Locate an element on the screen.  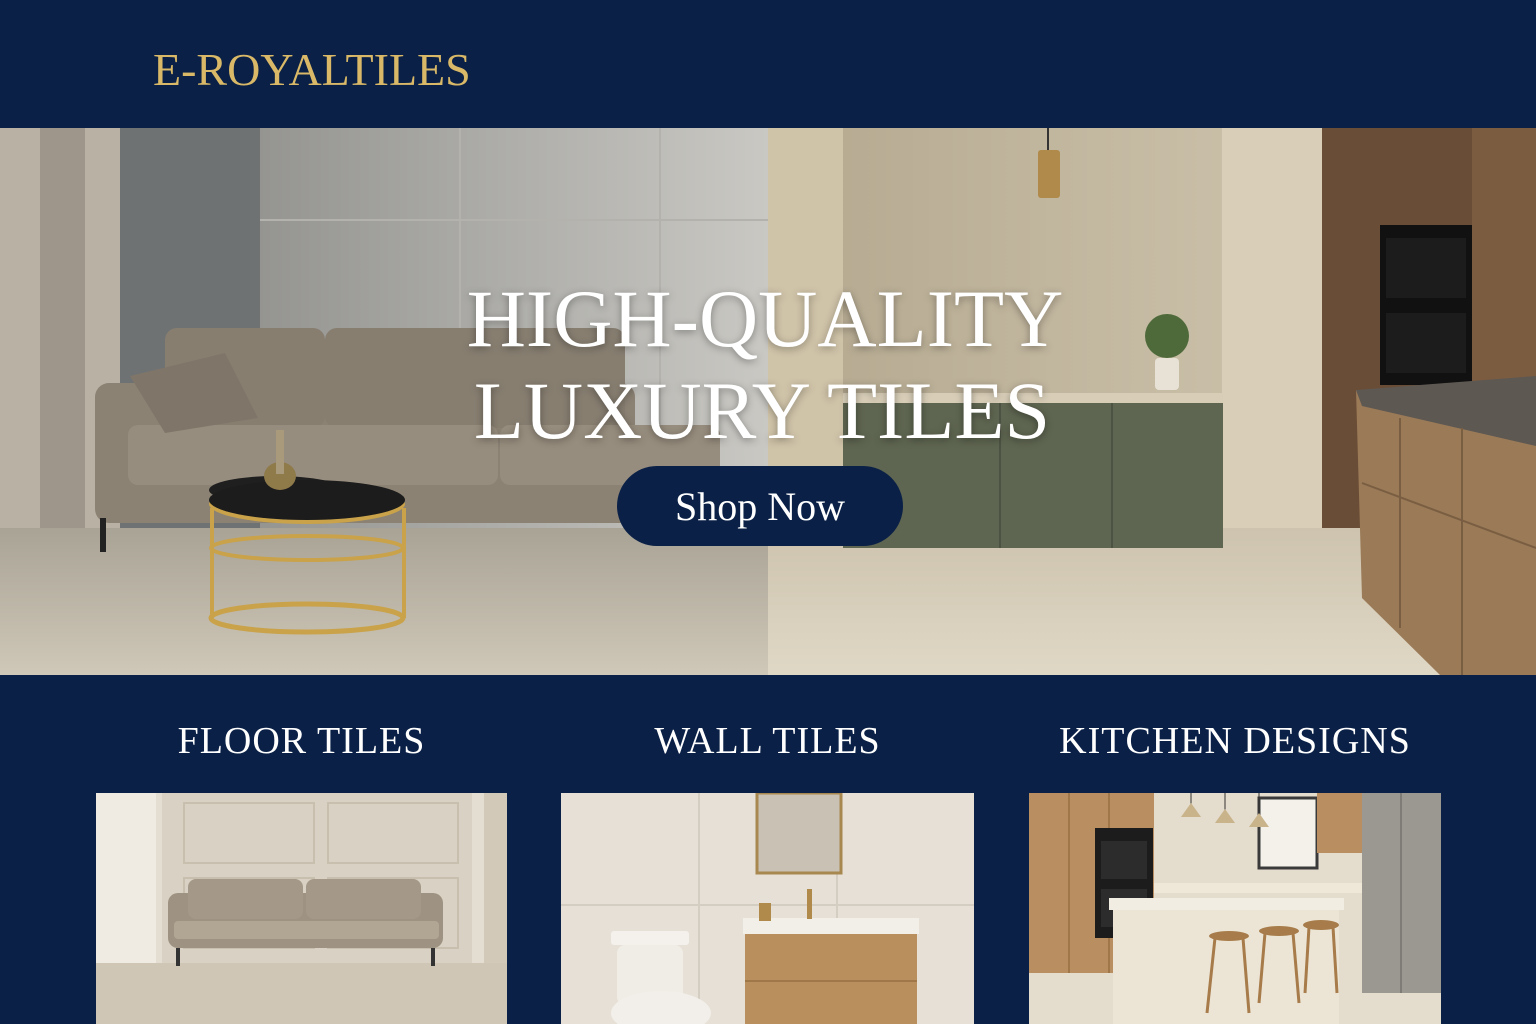
category-title-kitchen-designs: KITCHEN DESIGNS is located at coordinates (1235, 741).